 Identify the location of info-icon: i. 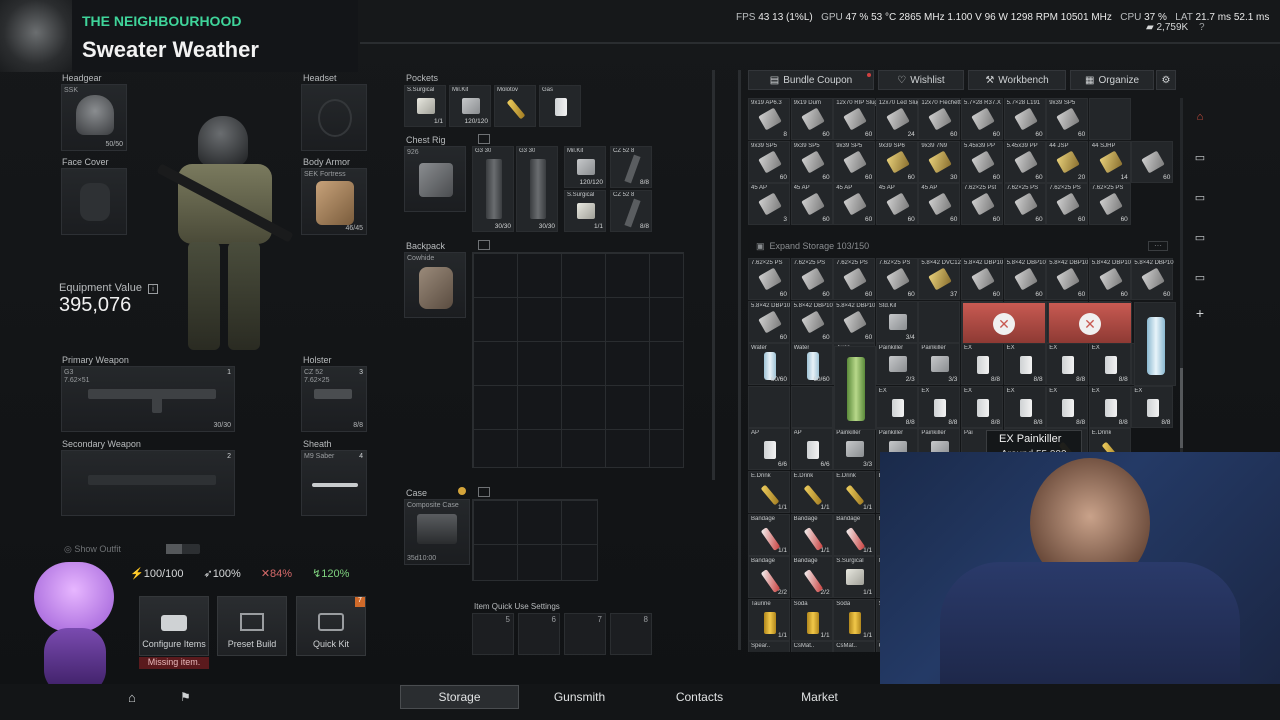
(153, 289).